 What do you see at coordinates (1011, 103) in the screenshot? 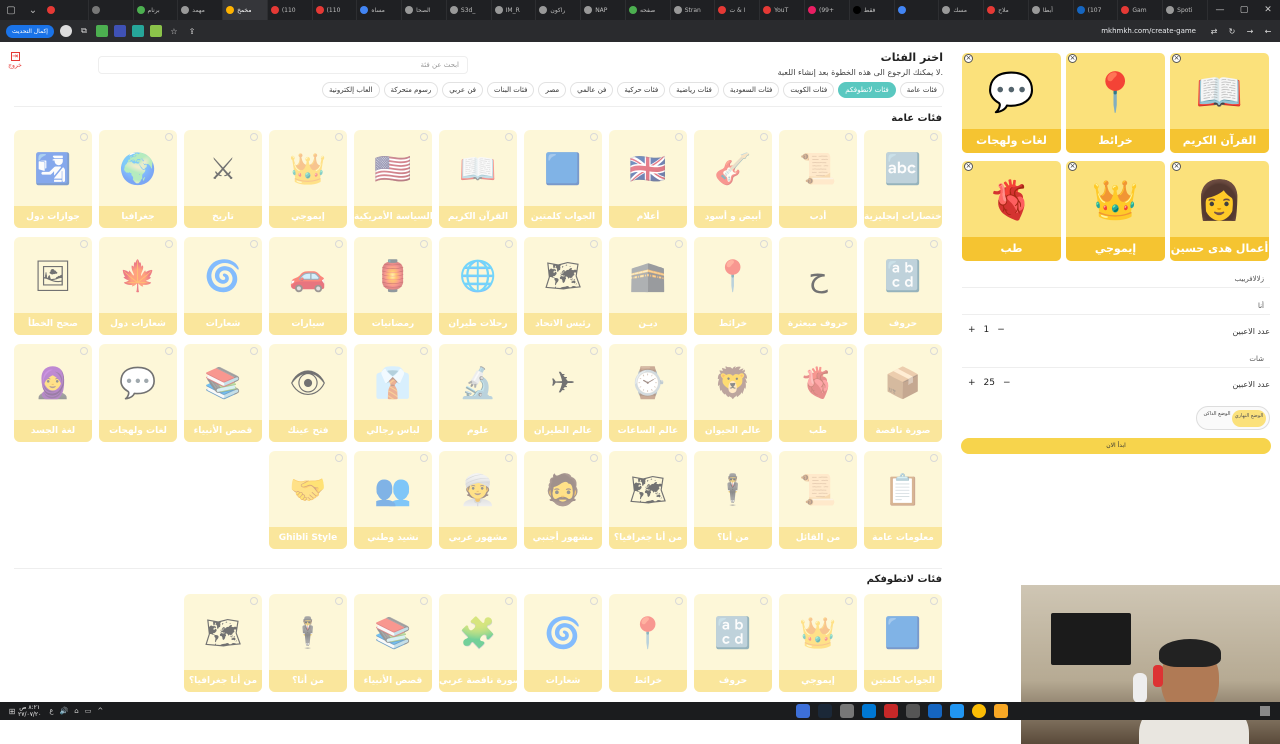
I see `selected-category-card: 💬 × لغات ولهجات` at bounding box center [1011, 103].